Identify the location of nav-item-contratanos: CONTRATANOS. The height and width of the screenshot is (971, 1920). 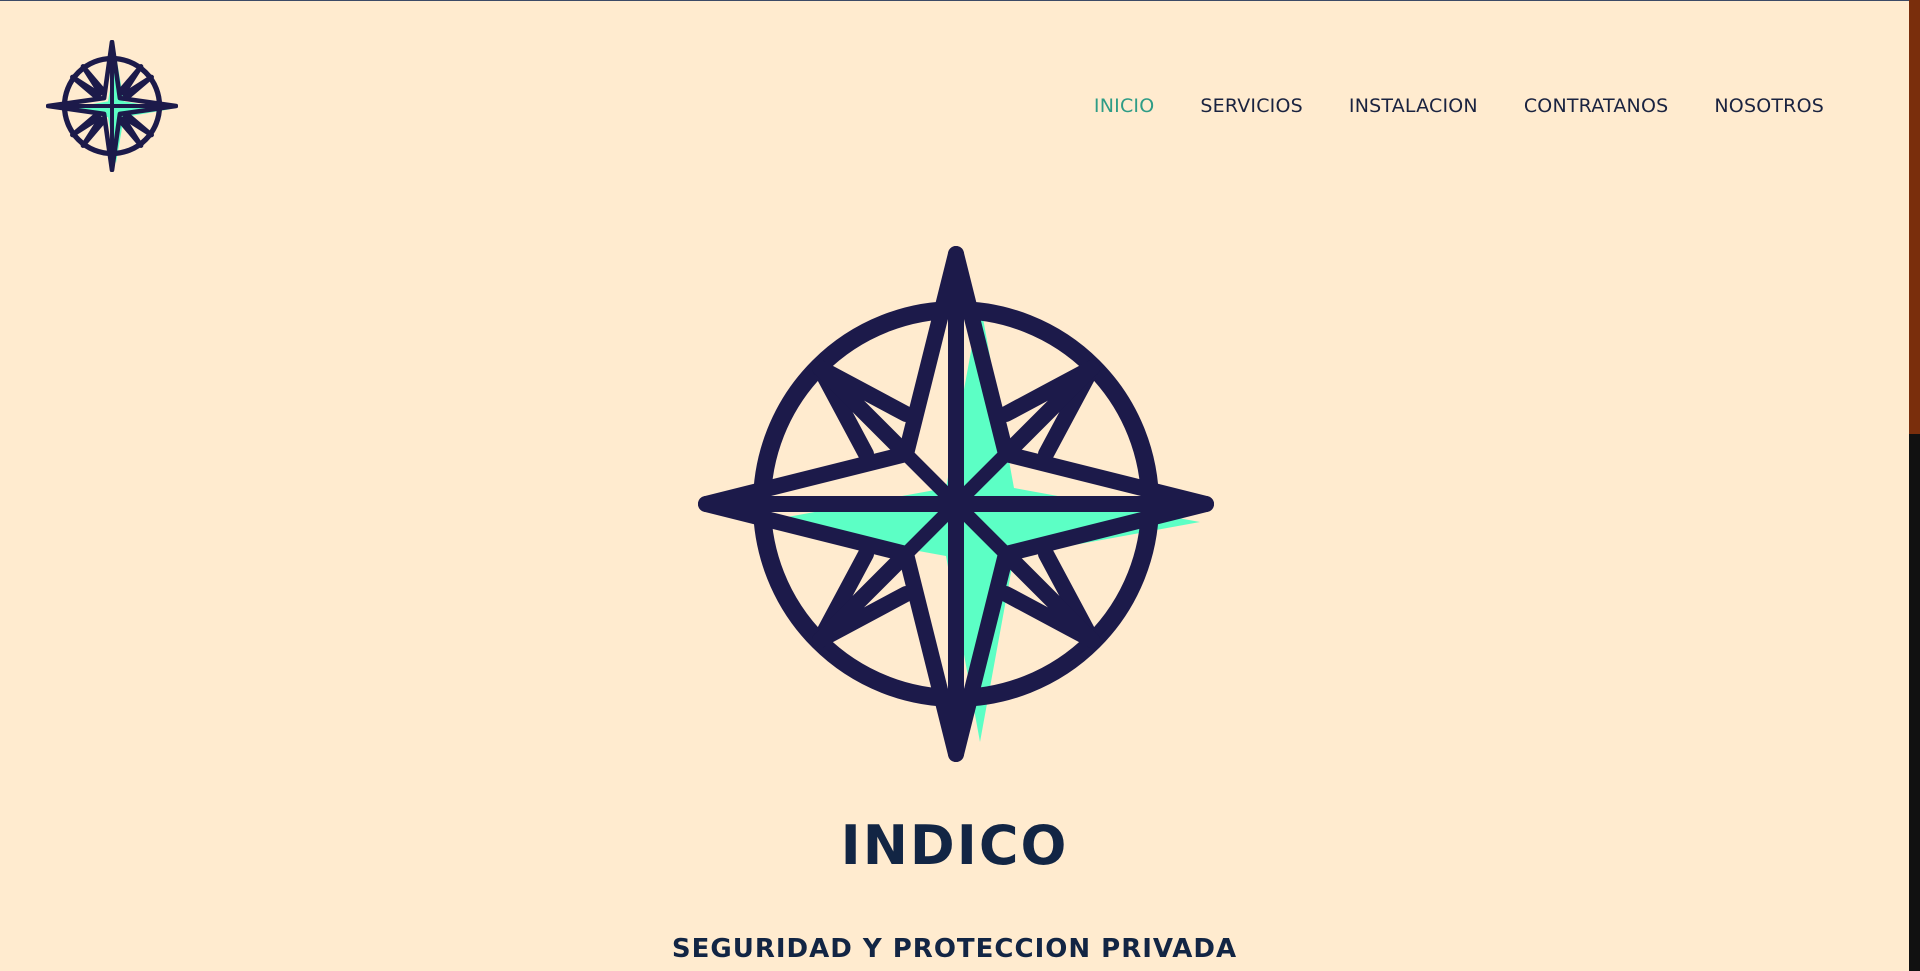
(1596, 106).